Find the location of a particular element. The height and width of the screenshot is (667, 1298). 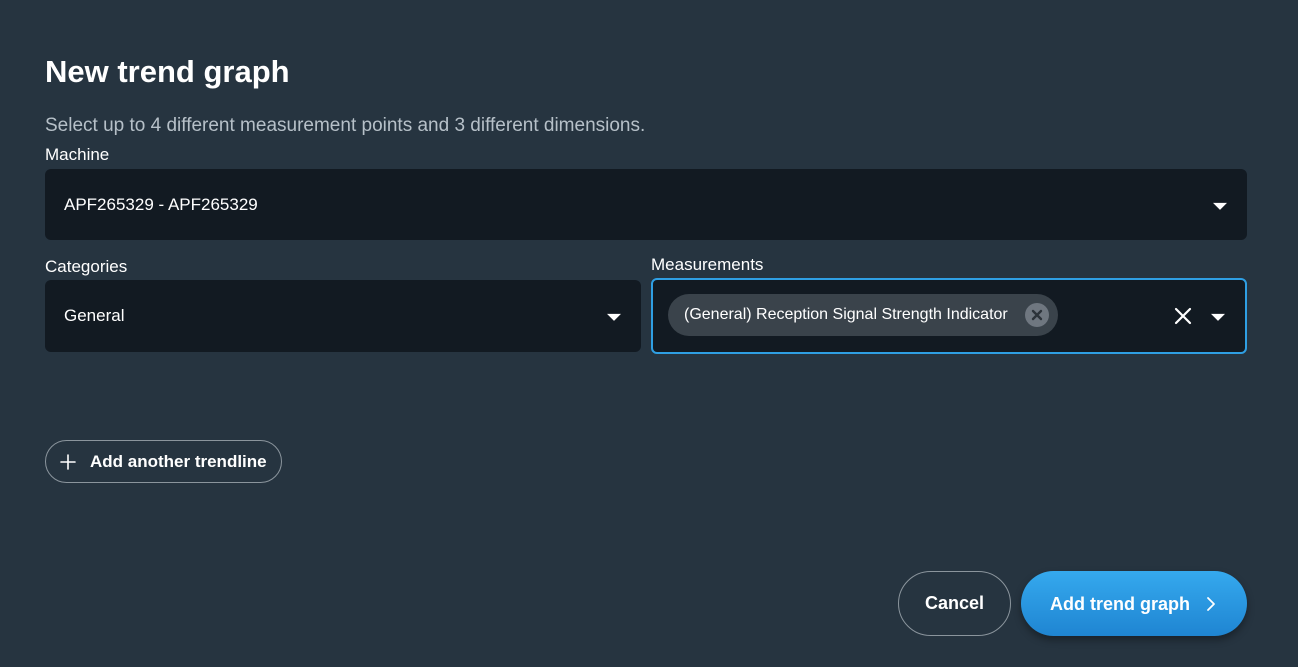

machine-label: Machine is located at coordinates (77, 154).